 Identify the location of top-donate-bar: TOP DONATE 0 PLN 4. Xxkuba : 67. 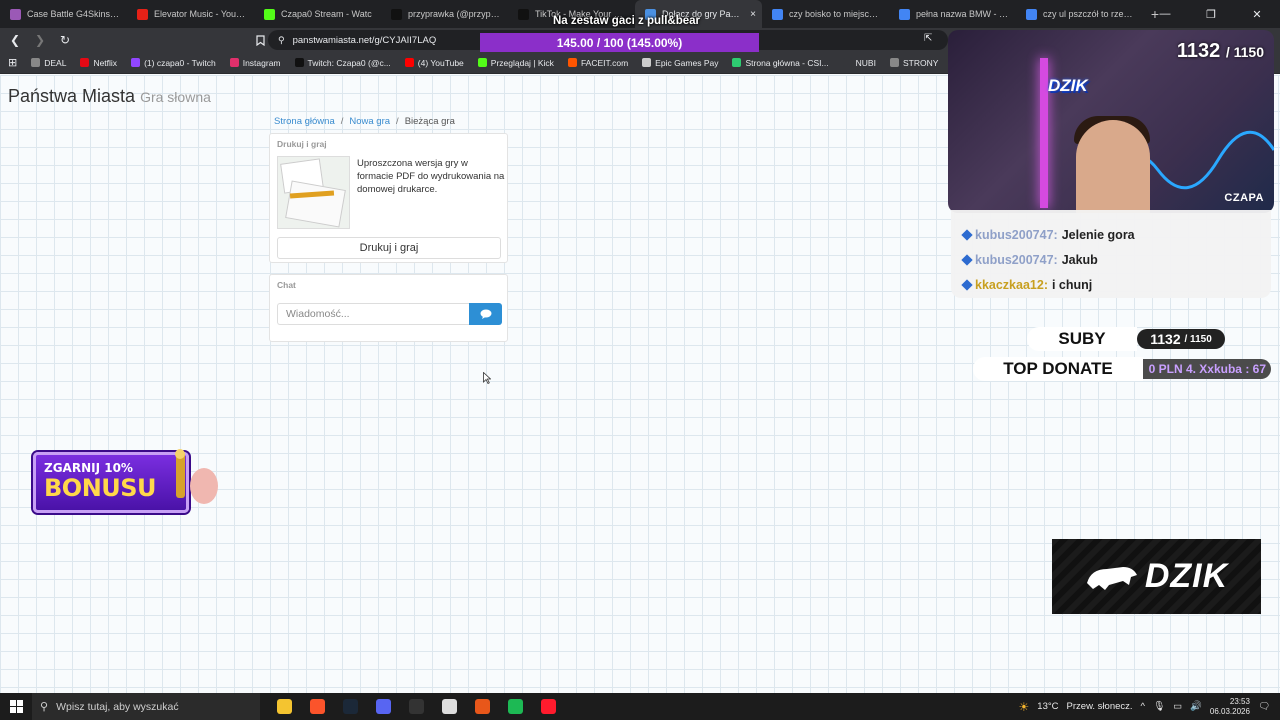
(1123, 369).